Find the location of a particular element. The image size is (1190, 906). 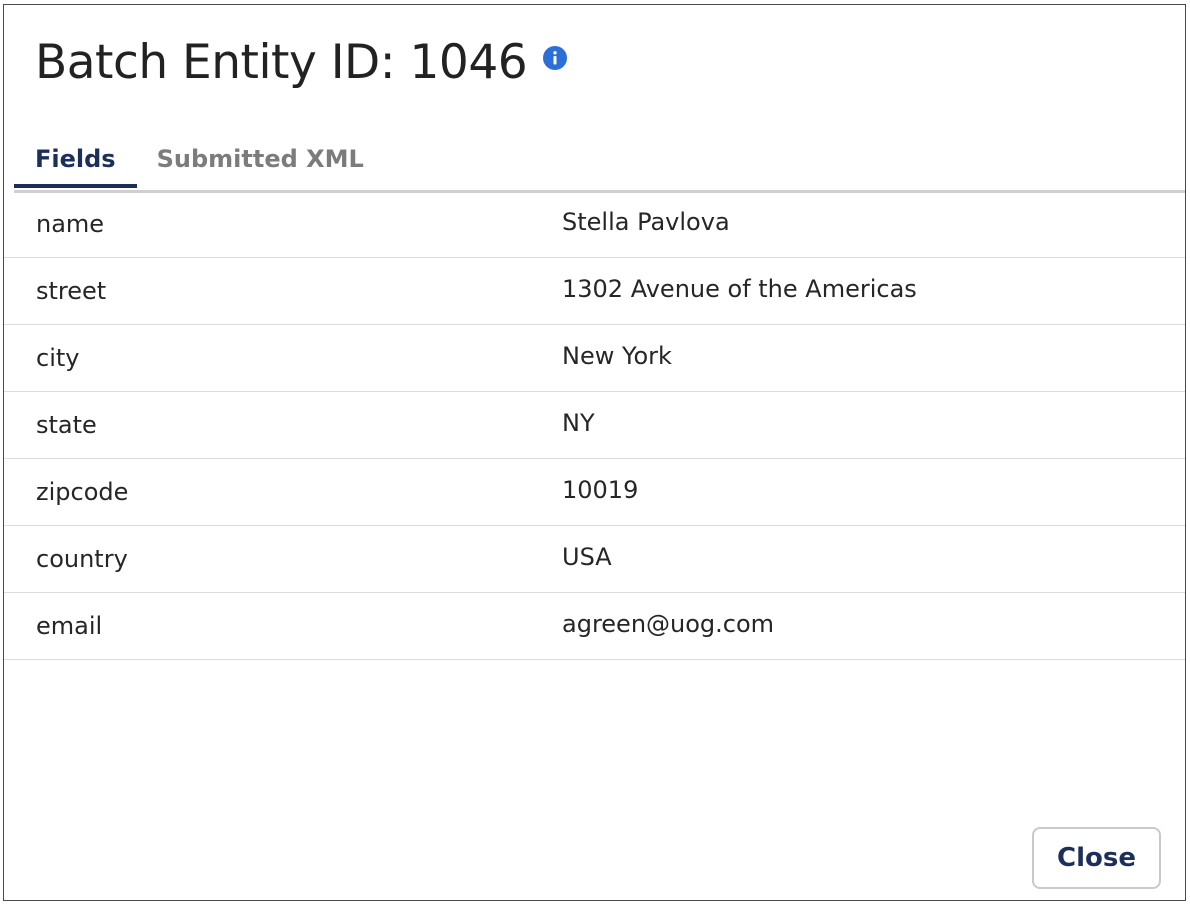

field-row-state: state NY is located at coordinates (594, 425).